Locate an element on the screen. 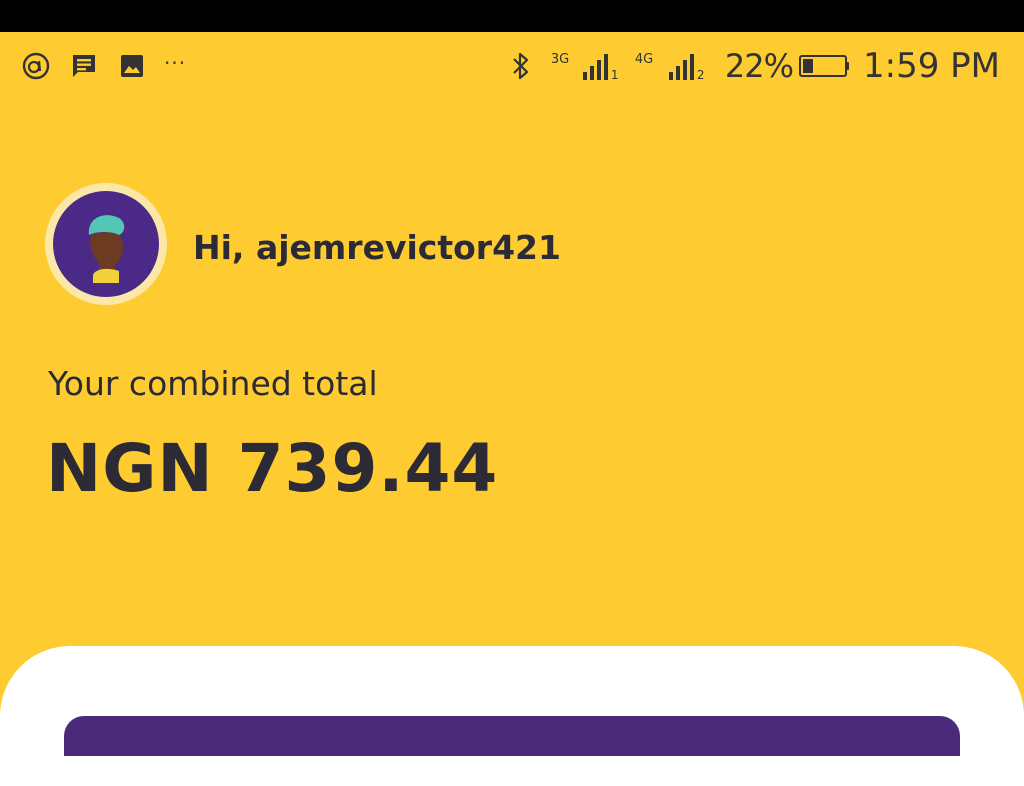  signal-sim1: 3G 1 is located at coordinates (588, 66).